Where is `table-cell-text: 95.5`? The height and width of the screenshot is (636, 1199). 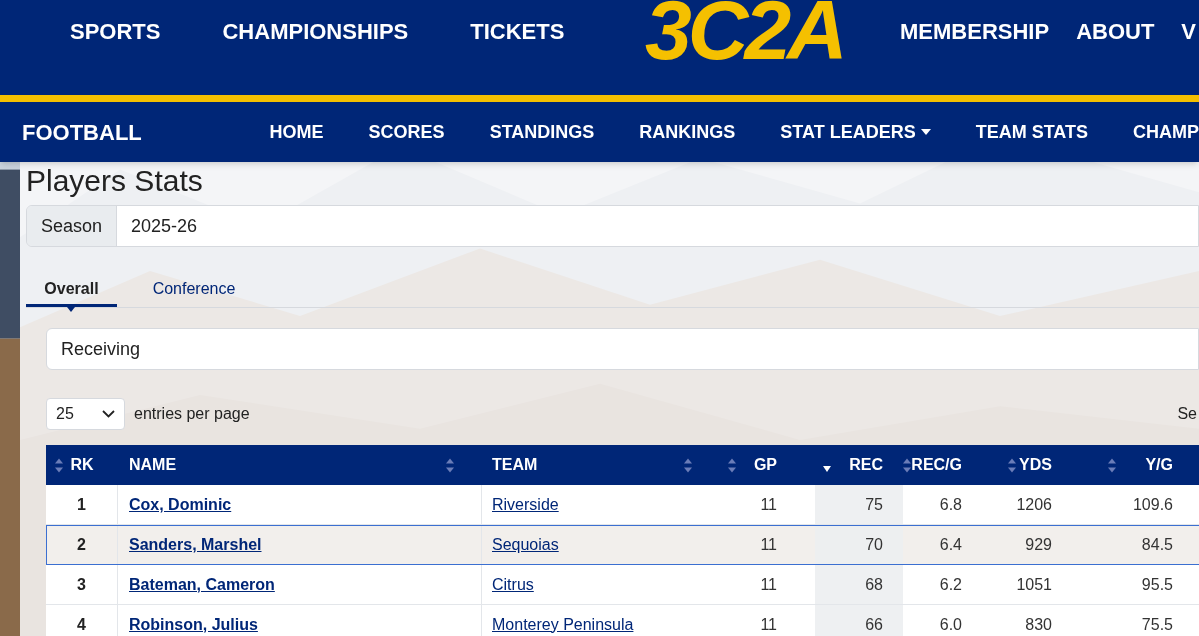
table-cell-text: 95.5 is located at coordinates (1157, 584).